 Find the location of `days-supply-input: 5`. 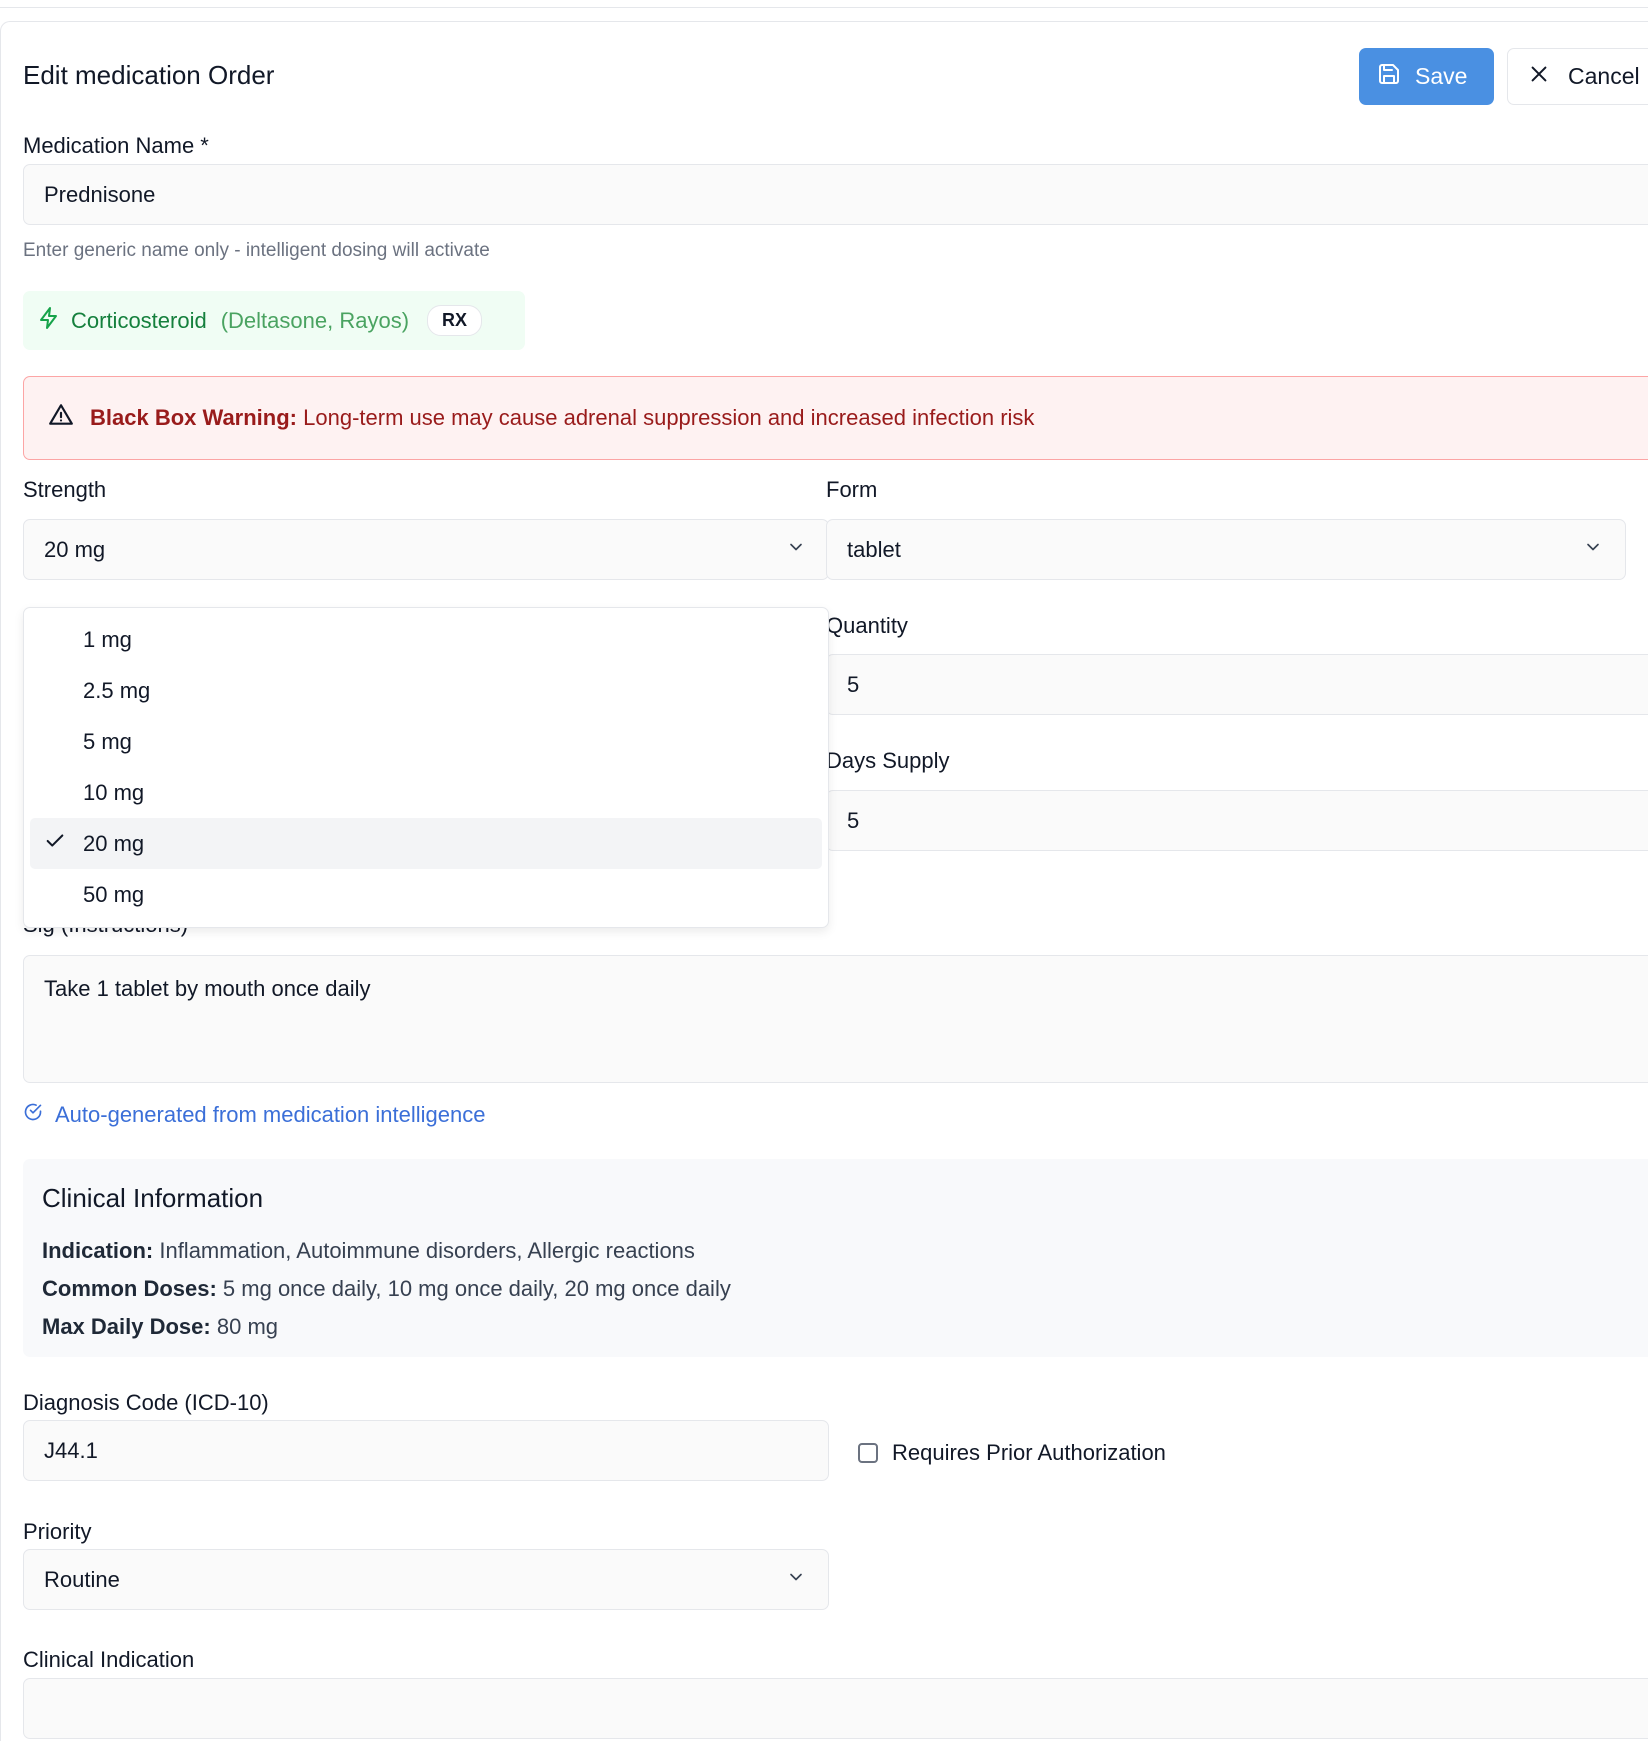

days-supply-input: 5 is located at coordinates (1237, 820).